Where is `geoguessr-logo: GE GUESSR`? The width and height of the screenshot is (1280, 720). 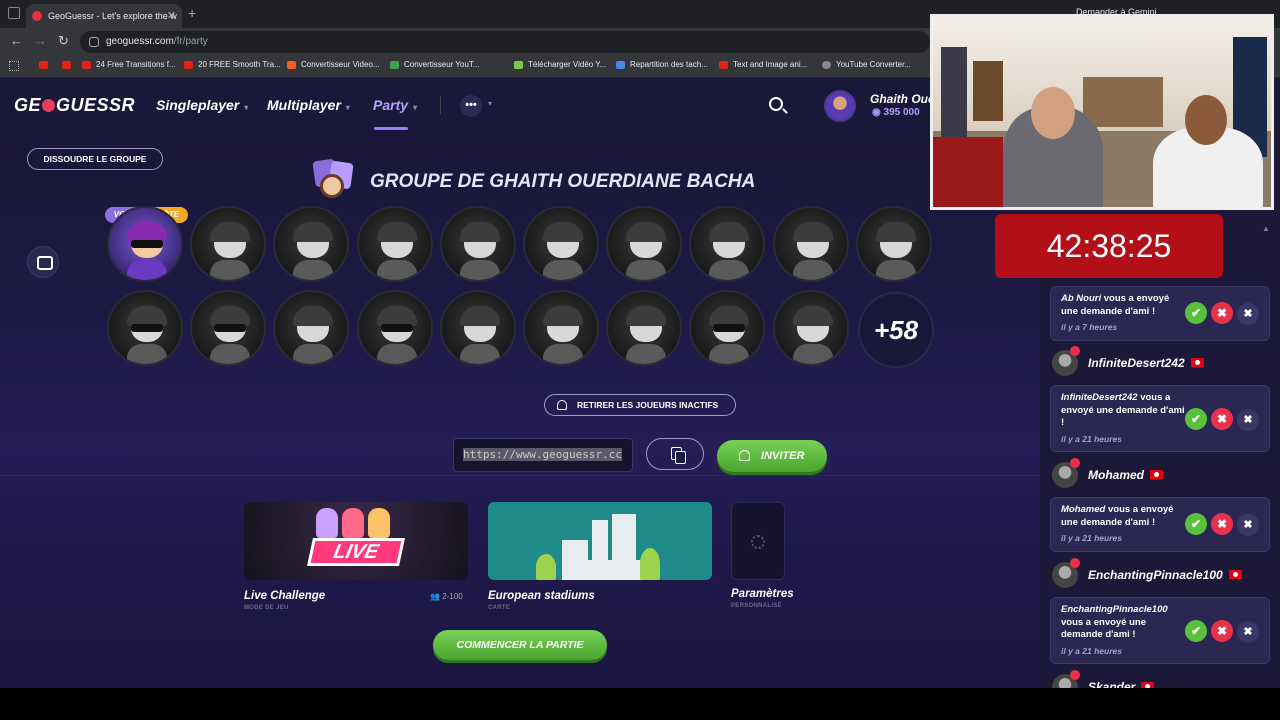 geoguessr-logo: GE GUESSR is located at coordinates (74, 105).